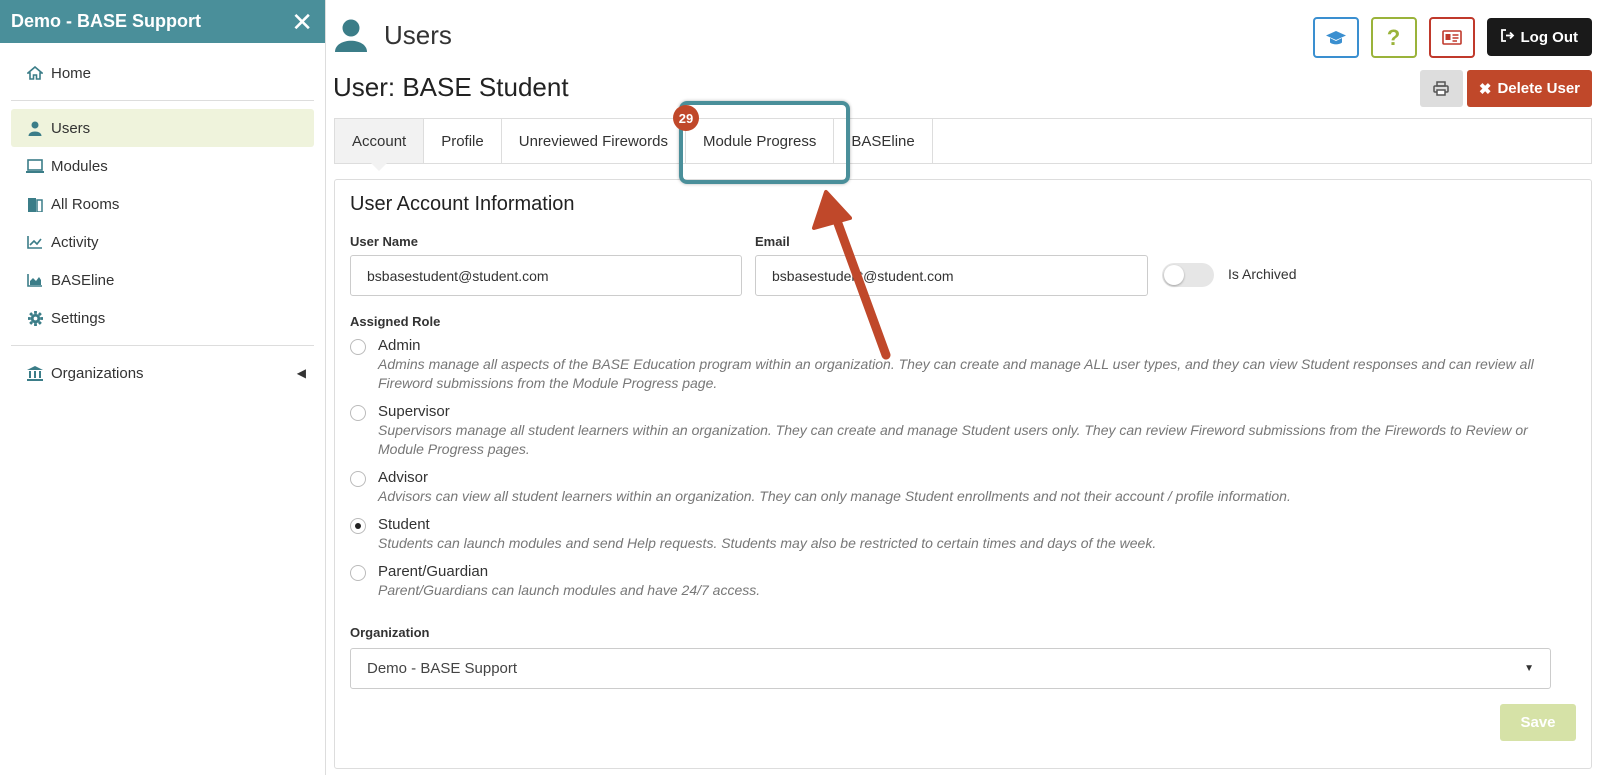  I want to click on logout-button: Log Out, so click(1539, 37).